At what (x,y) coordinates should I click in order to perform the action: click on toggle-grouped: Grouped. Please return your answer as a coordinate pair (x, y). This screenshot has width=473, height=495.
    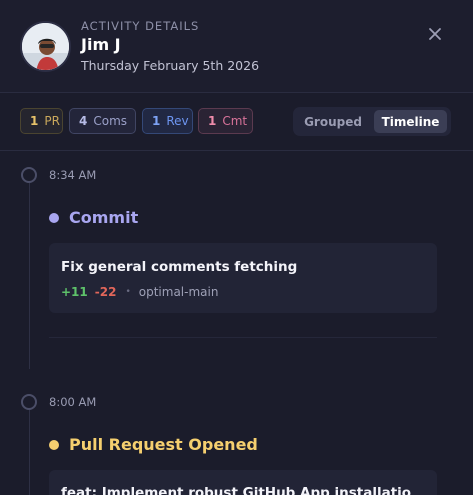
    Looking at the image, I should click on (333, 121).